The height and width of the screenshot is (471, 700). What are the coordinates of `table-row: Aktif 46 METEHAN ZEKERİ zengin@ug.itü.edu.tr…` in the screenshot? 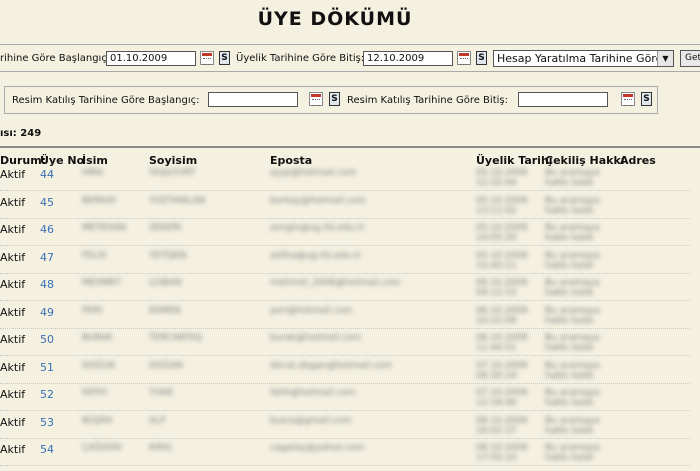 It's located at (350, 237).